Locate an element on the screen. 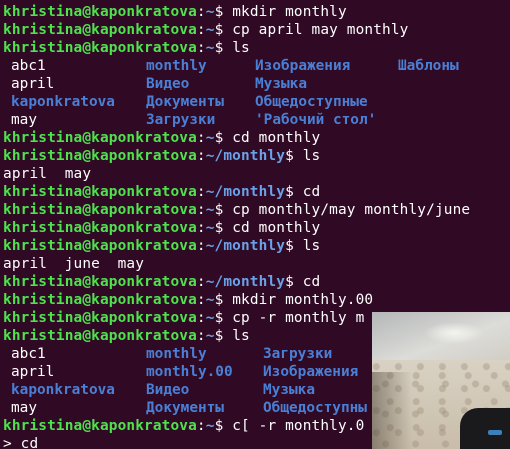 This screenshot has width=510, height=449. webcam-shadow is located at coordinates (392, 410).